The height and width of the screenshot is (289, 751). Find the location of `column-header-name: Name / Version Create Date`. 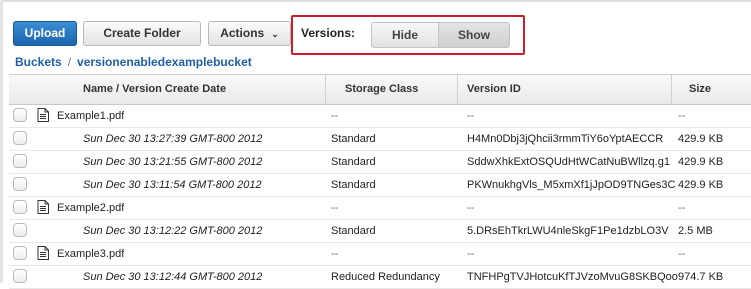

column-header-name: Name / Version Create Date is located at coordinates (154, 89).